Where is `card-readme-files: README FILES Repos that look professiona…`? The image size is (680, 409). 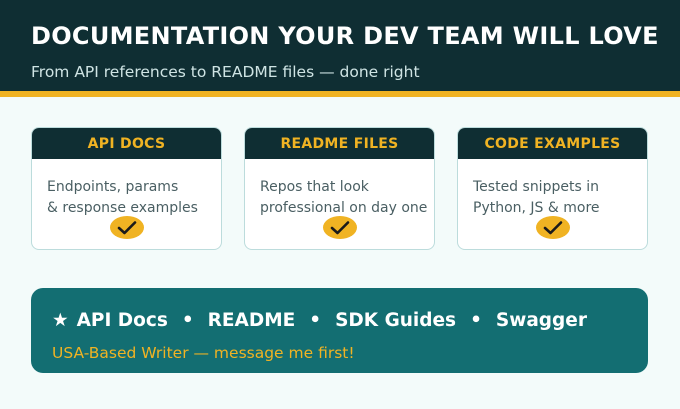
card-readme-files: README FILES Repos that look professiona… is located at coordinates (339, 188).